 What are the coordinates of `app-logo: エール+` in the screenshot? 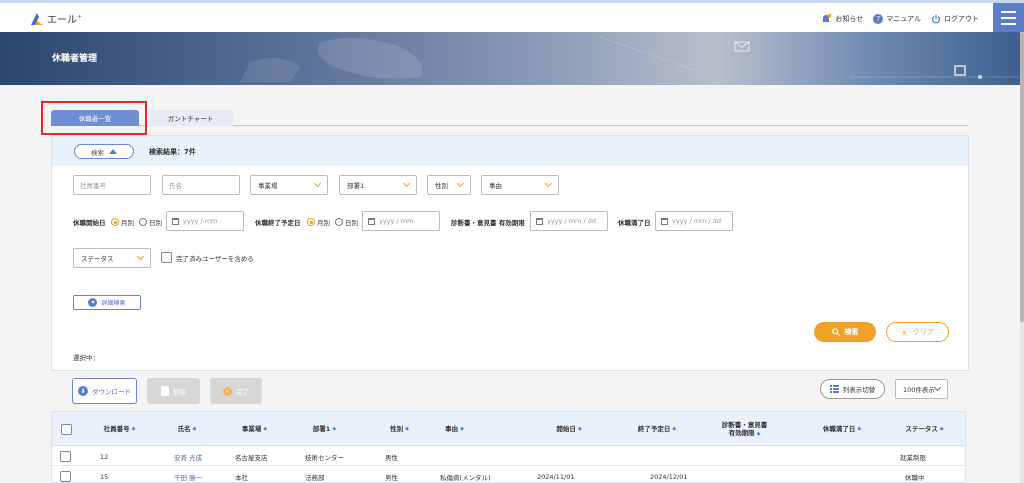 It's located at (56, 18).